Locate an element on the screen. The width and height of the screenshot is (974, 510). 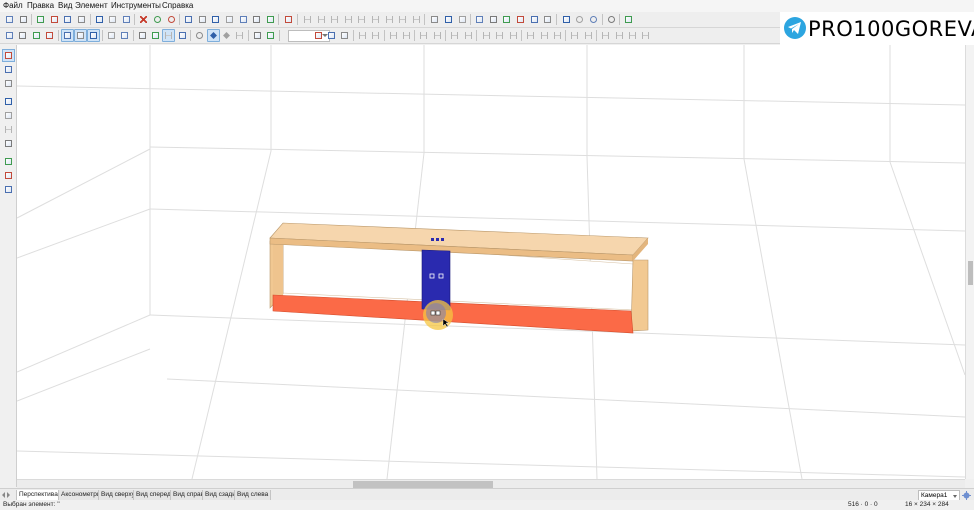
shape-button is located at coordinates (155, 35).